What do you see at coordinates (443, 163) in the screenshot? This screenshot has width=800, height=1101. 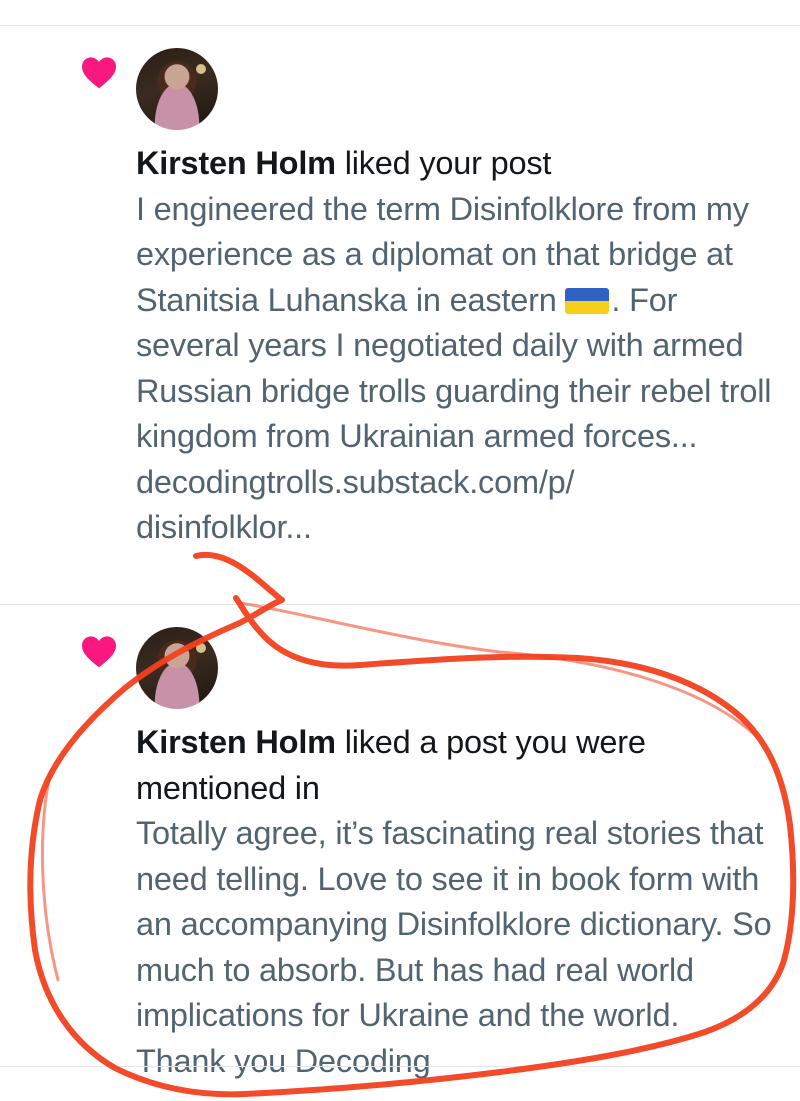 I see `action-text: liked your post` at bounding box center [443, 163].